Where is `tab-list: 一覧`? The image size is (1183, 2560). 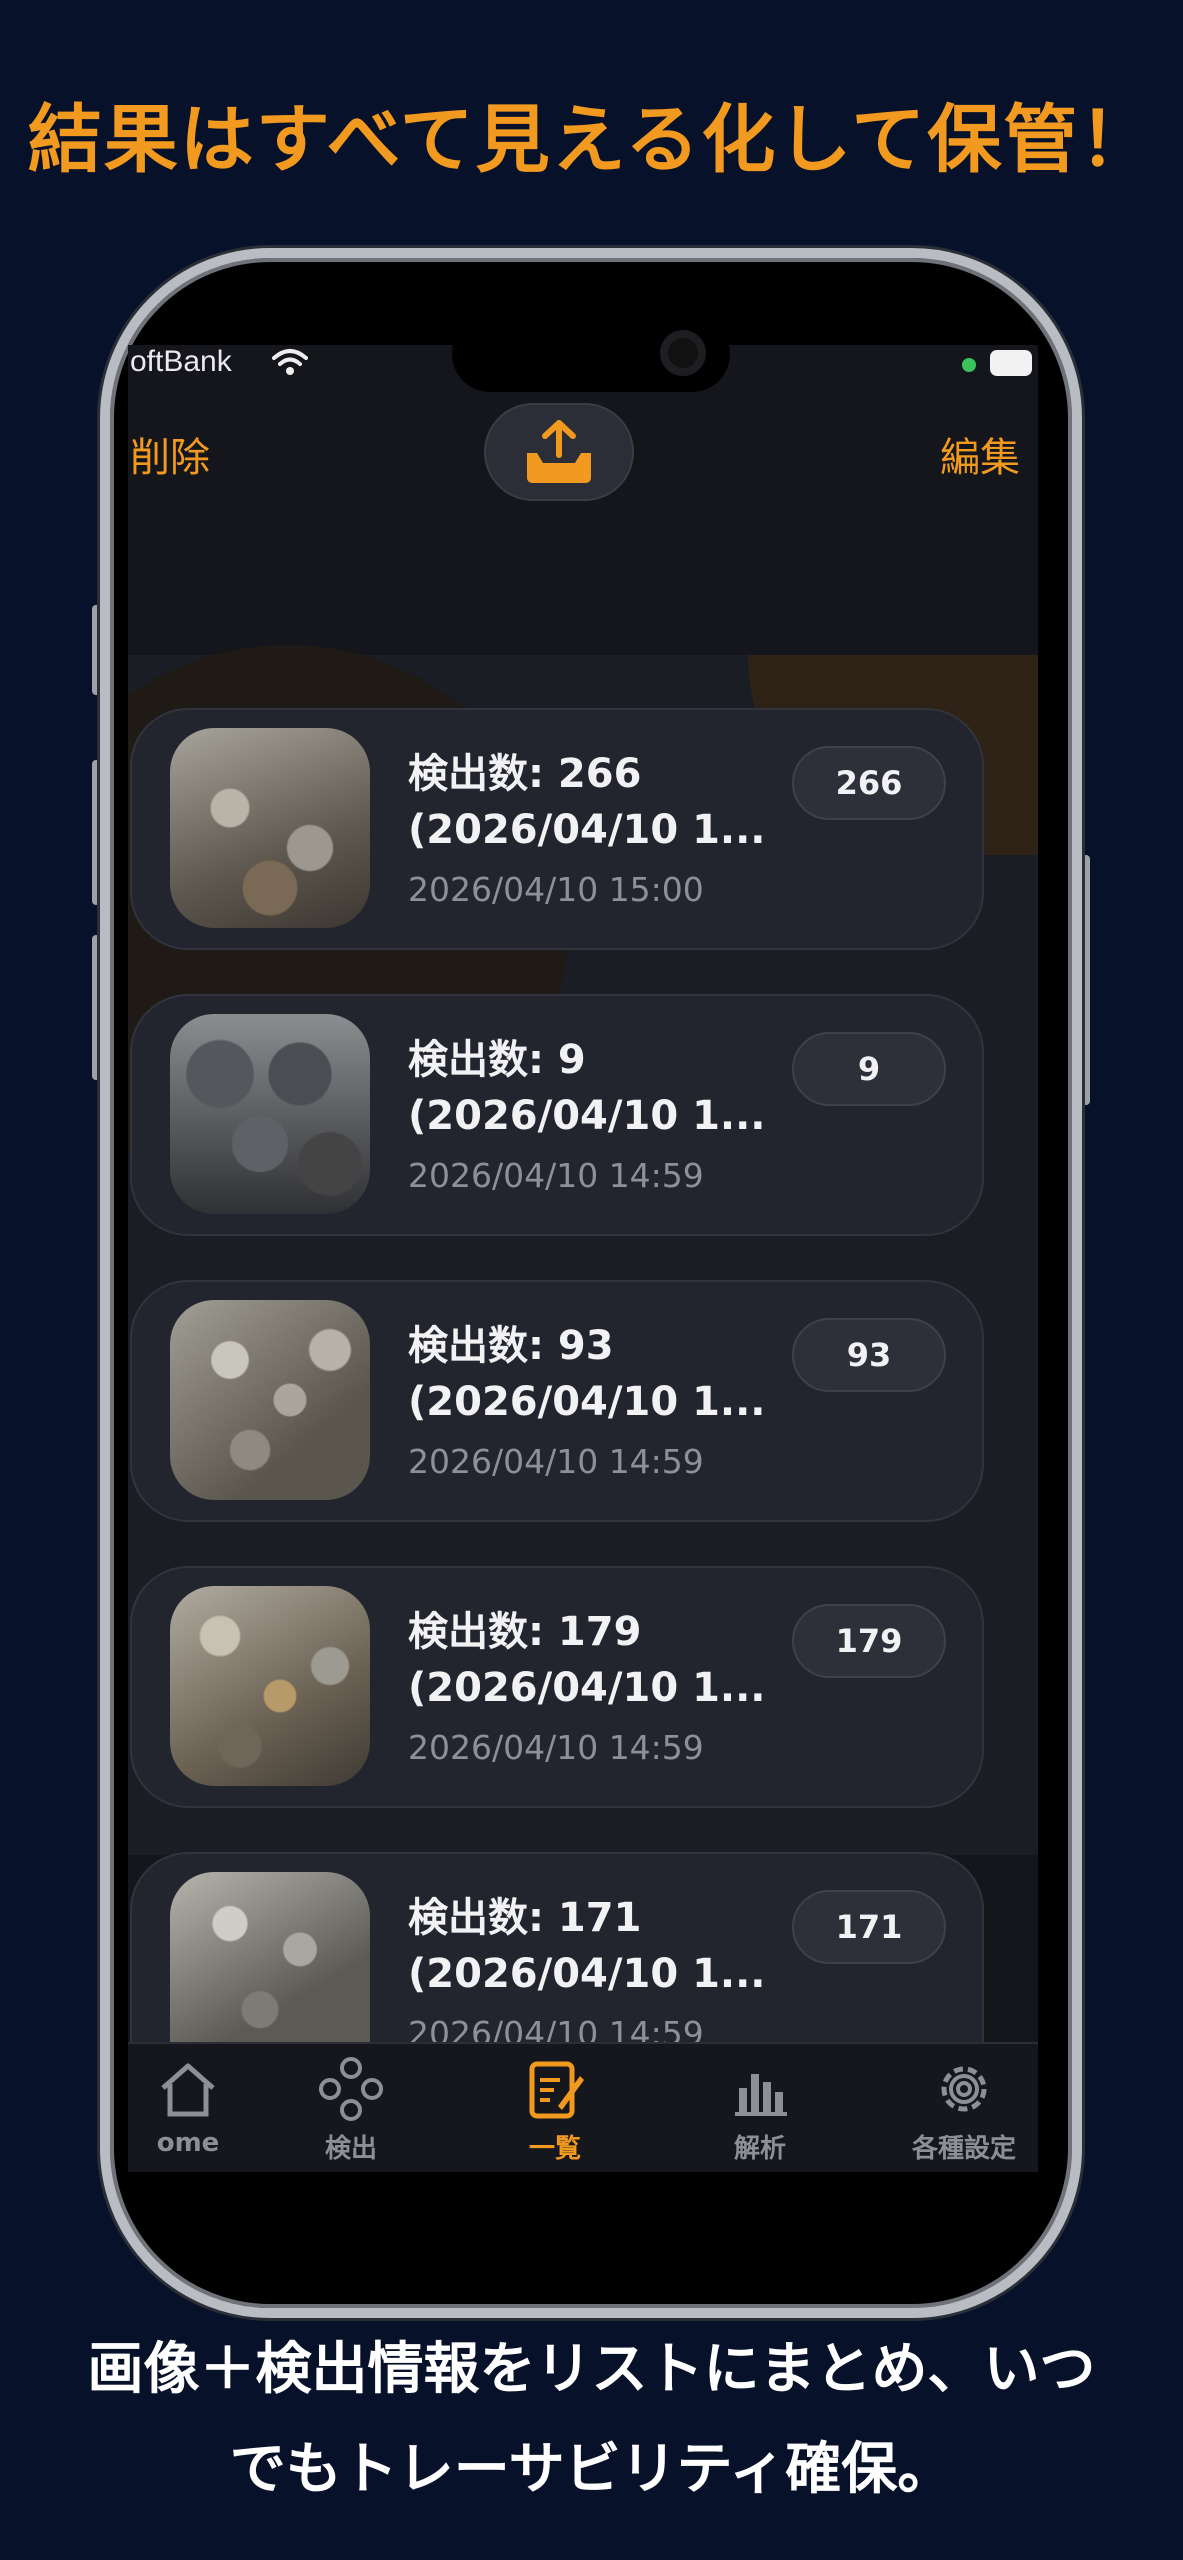
tab-list: 一覧 is located at coordinates (555, 2109).